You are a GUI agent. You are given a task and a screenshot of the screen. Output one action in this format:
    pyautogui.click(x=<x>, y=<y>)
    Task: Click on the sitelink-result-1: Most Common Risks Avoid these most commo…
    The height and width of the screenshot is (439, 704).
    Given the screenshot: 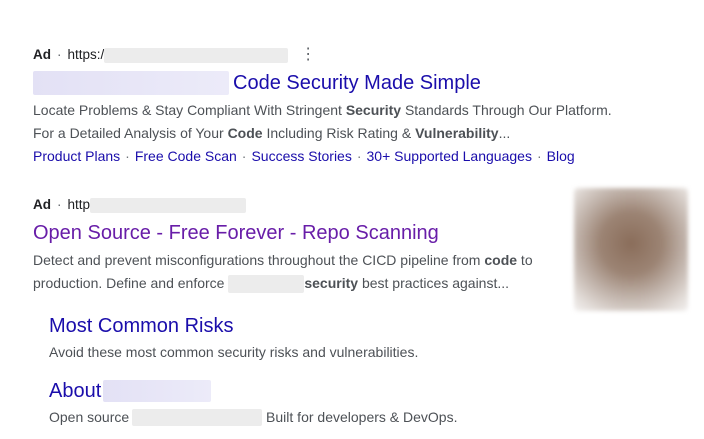 What is the action you would take?
    pyautogui.click(x=233, y=337)
    